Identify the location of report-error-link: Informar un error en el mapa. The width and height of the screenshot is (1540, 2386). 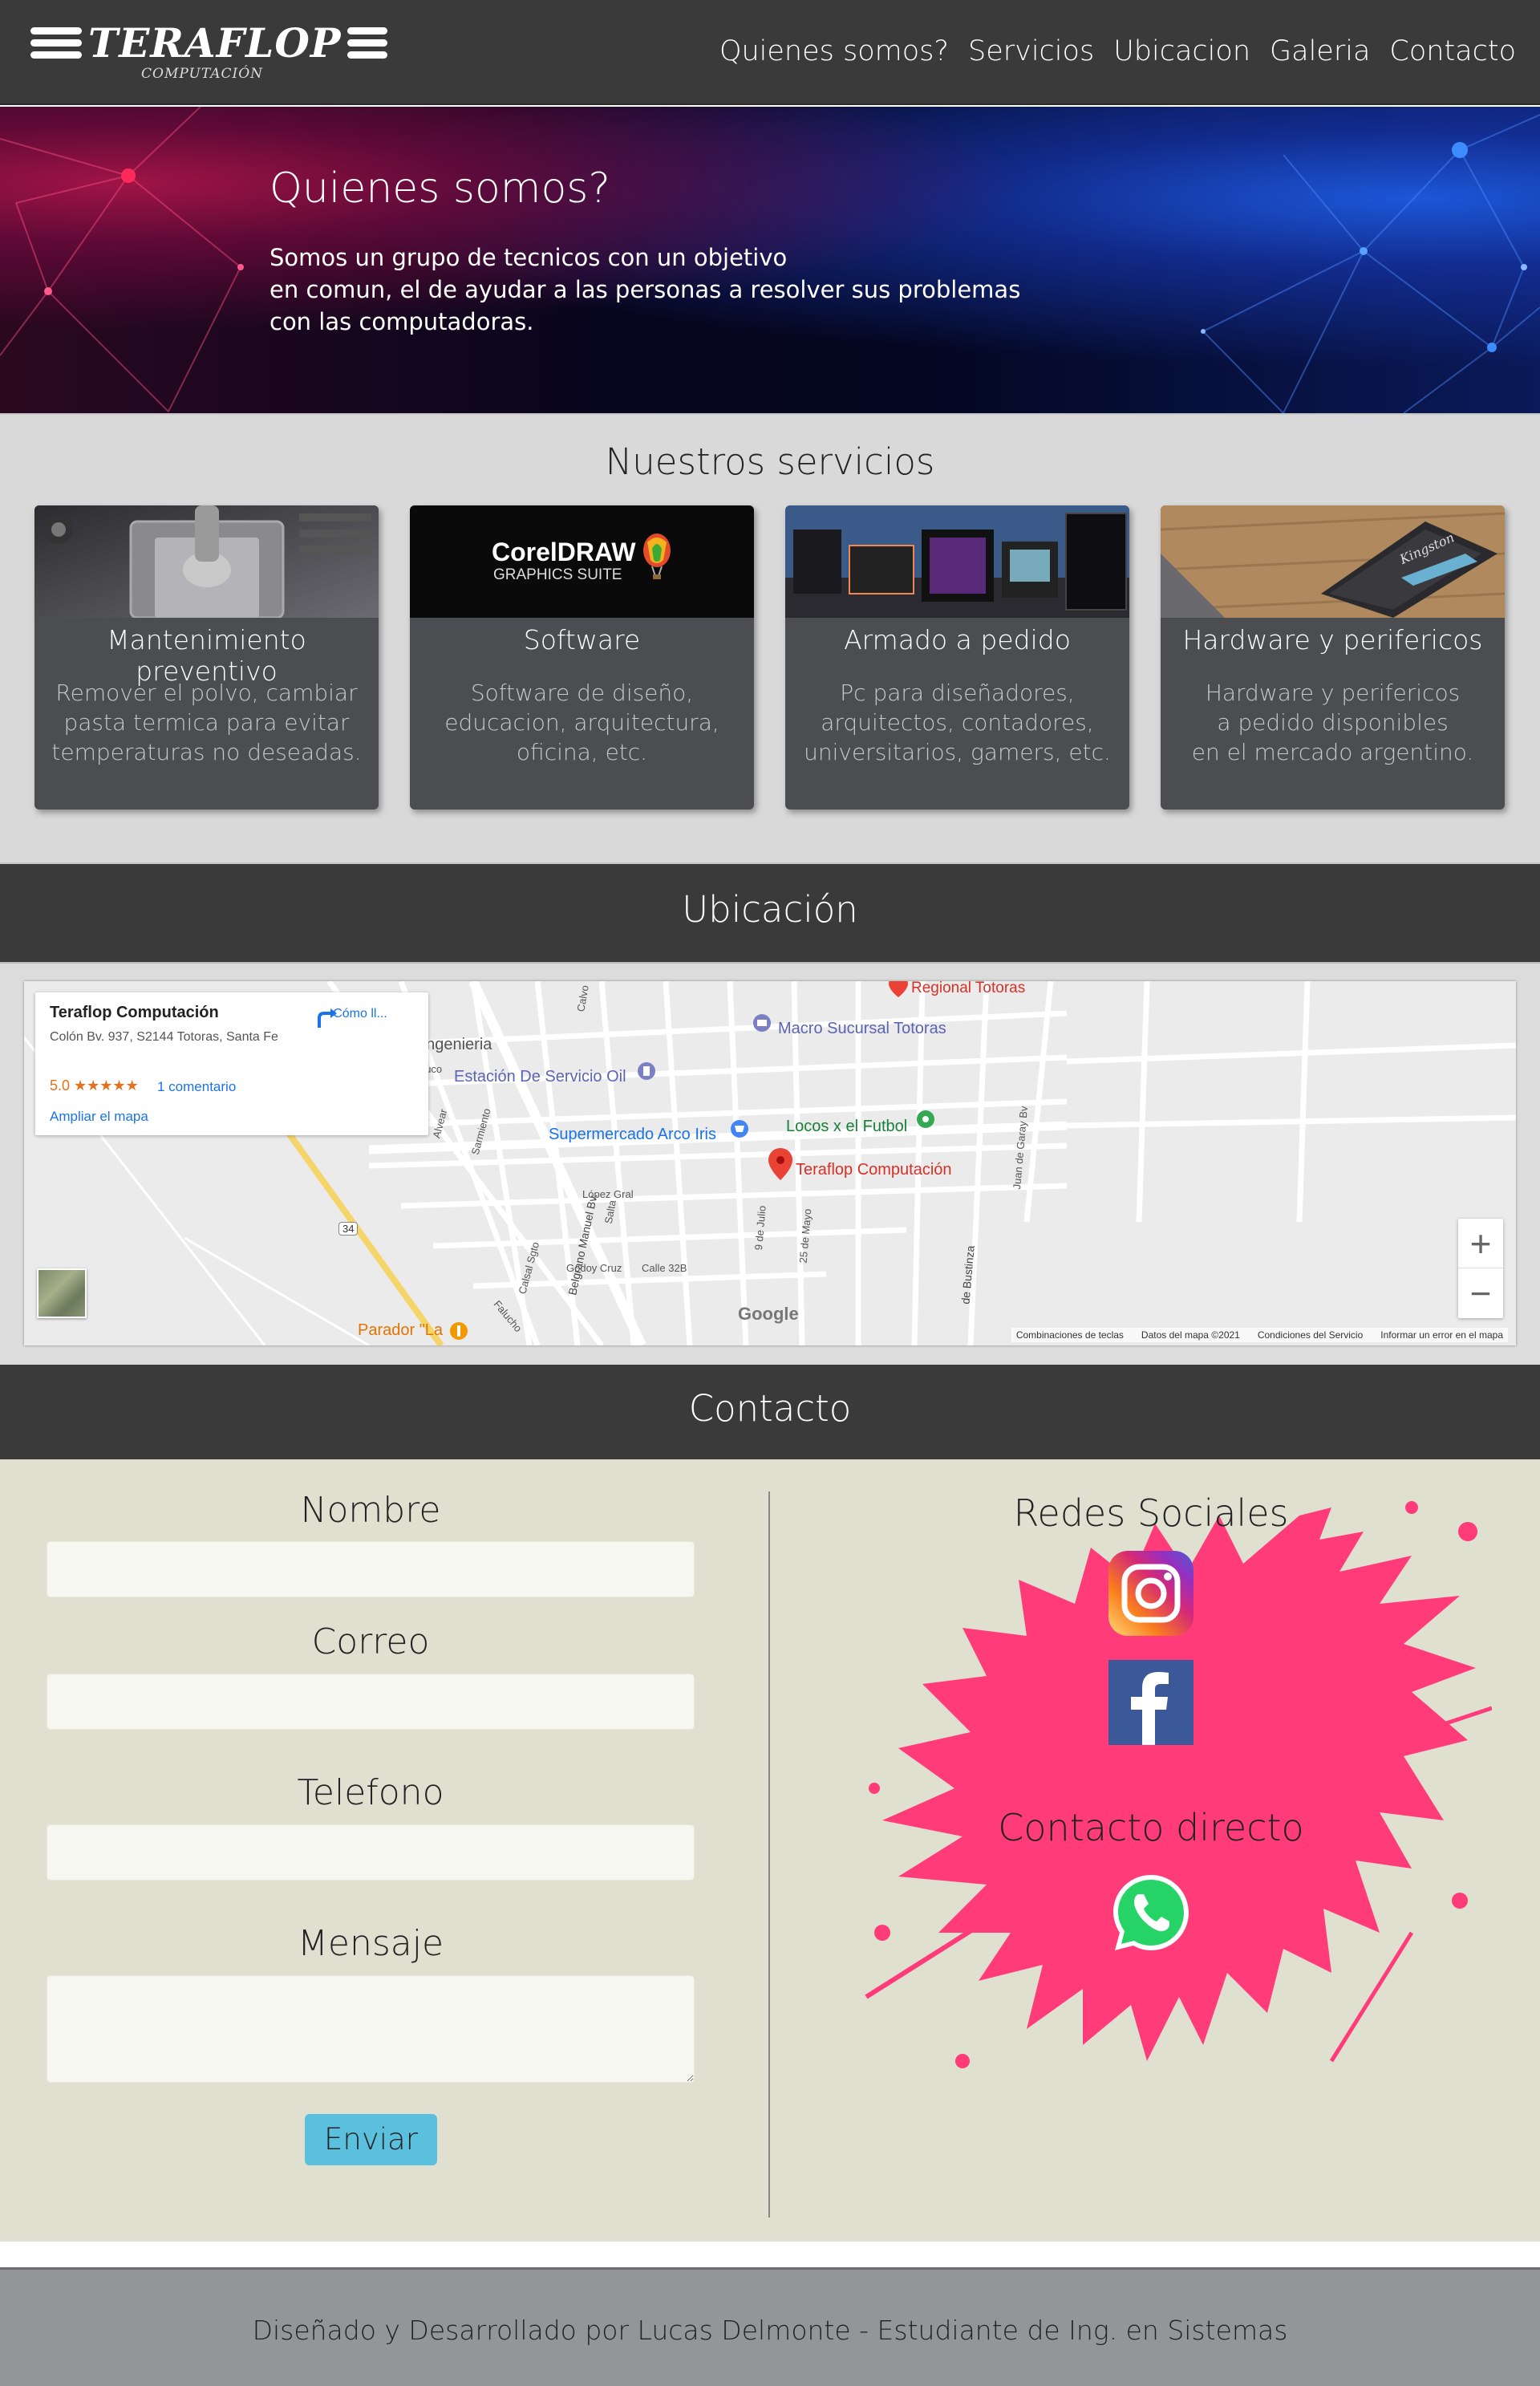
(1441, 1335).